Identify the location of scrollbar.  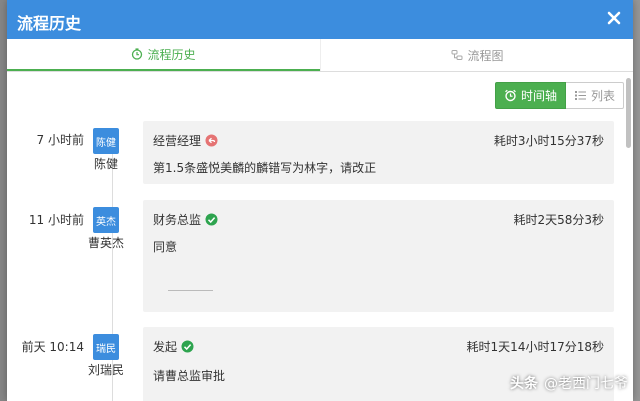
(628, 113).